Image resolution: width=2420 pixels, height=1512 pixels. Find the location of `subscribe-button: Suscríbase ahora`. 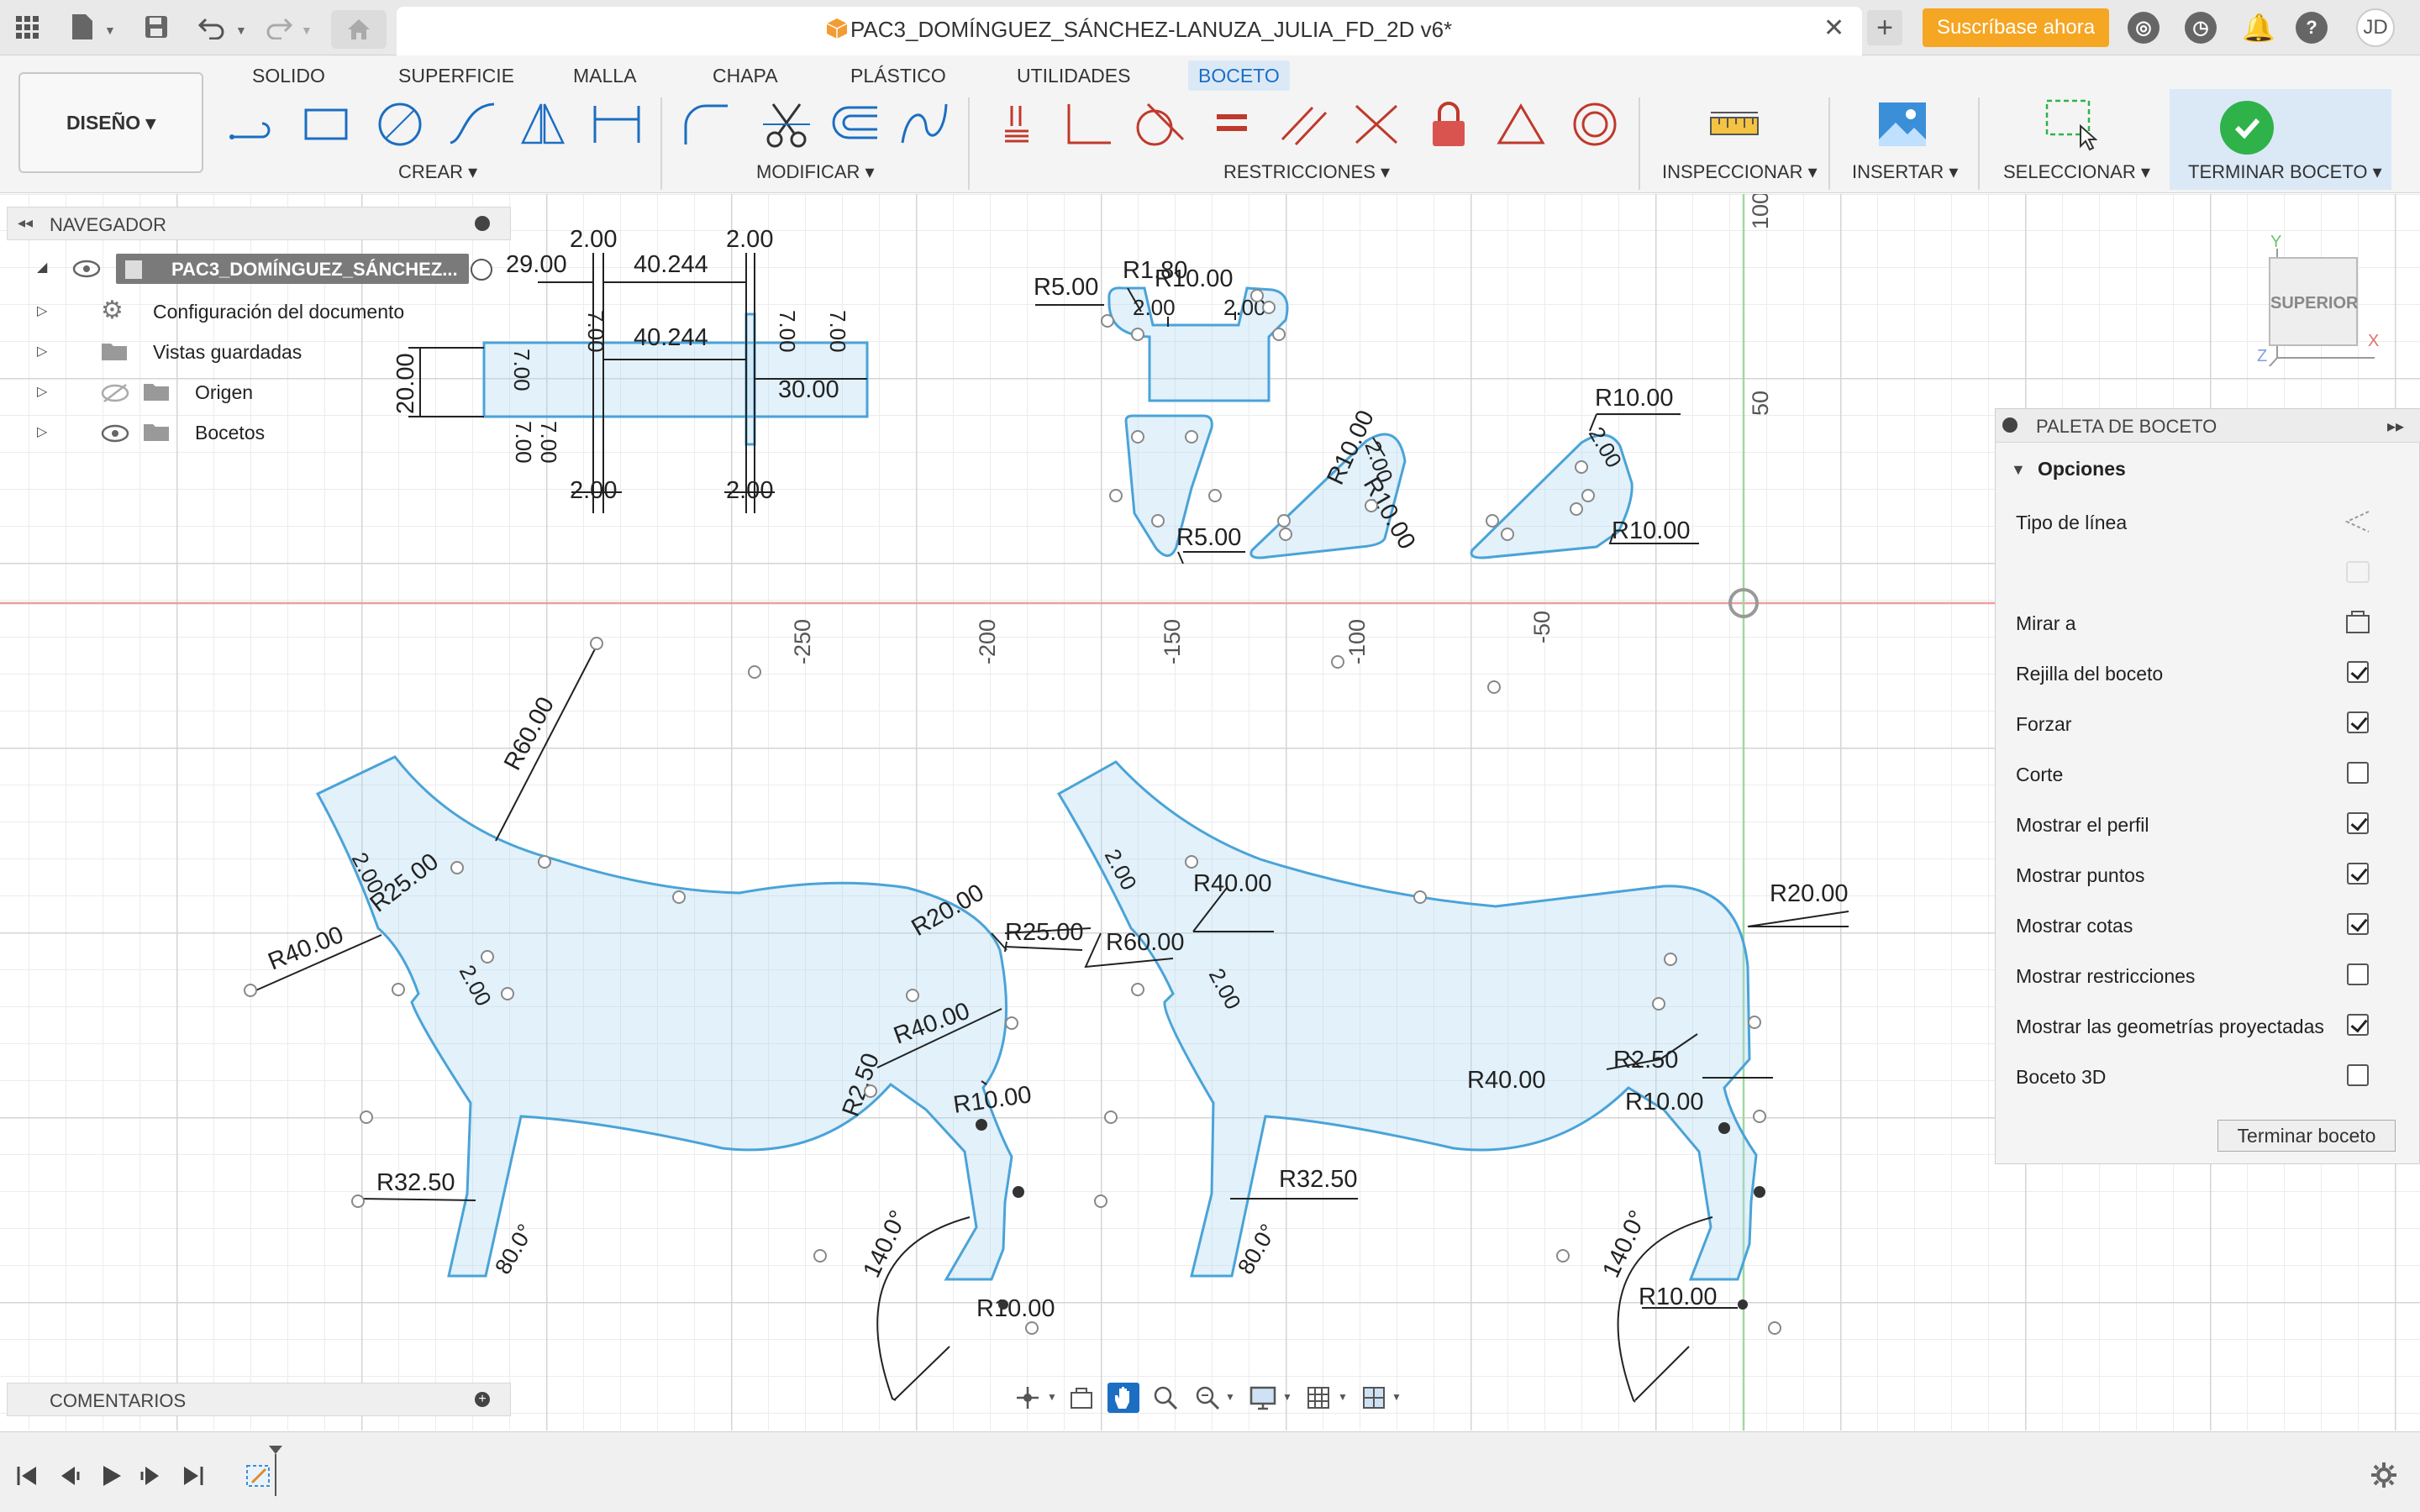

subscribe-button: Suscríbase ahora is located at coordinates (2016, 27).